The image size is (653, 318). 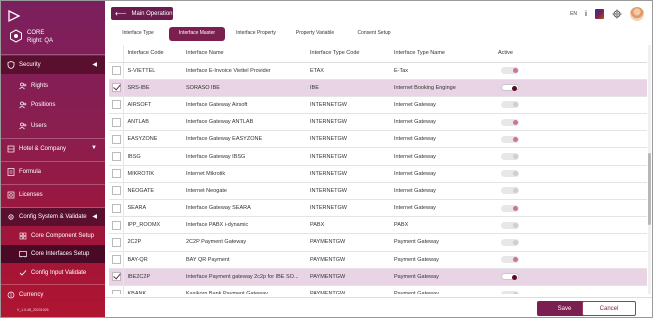 What do you see at coordinates (374, 34) in the screenshot?
I see `tab-consent-setup: Consent Setup` at bounding box center [374, 34].